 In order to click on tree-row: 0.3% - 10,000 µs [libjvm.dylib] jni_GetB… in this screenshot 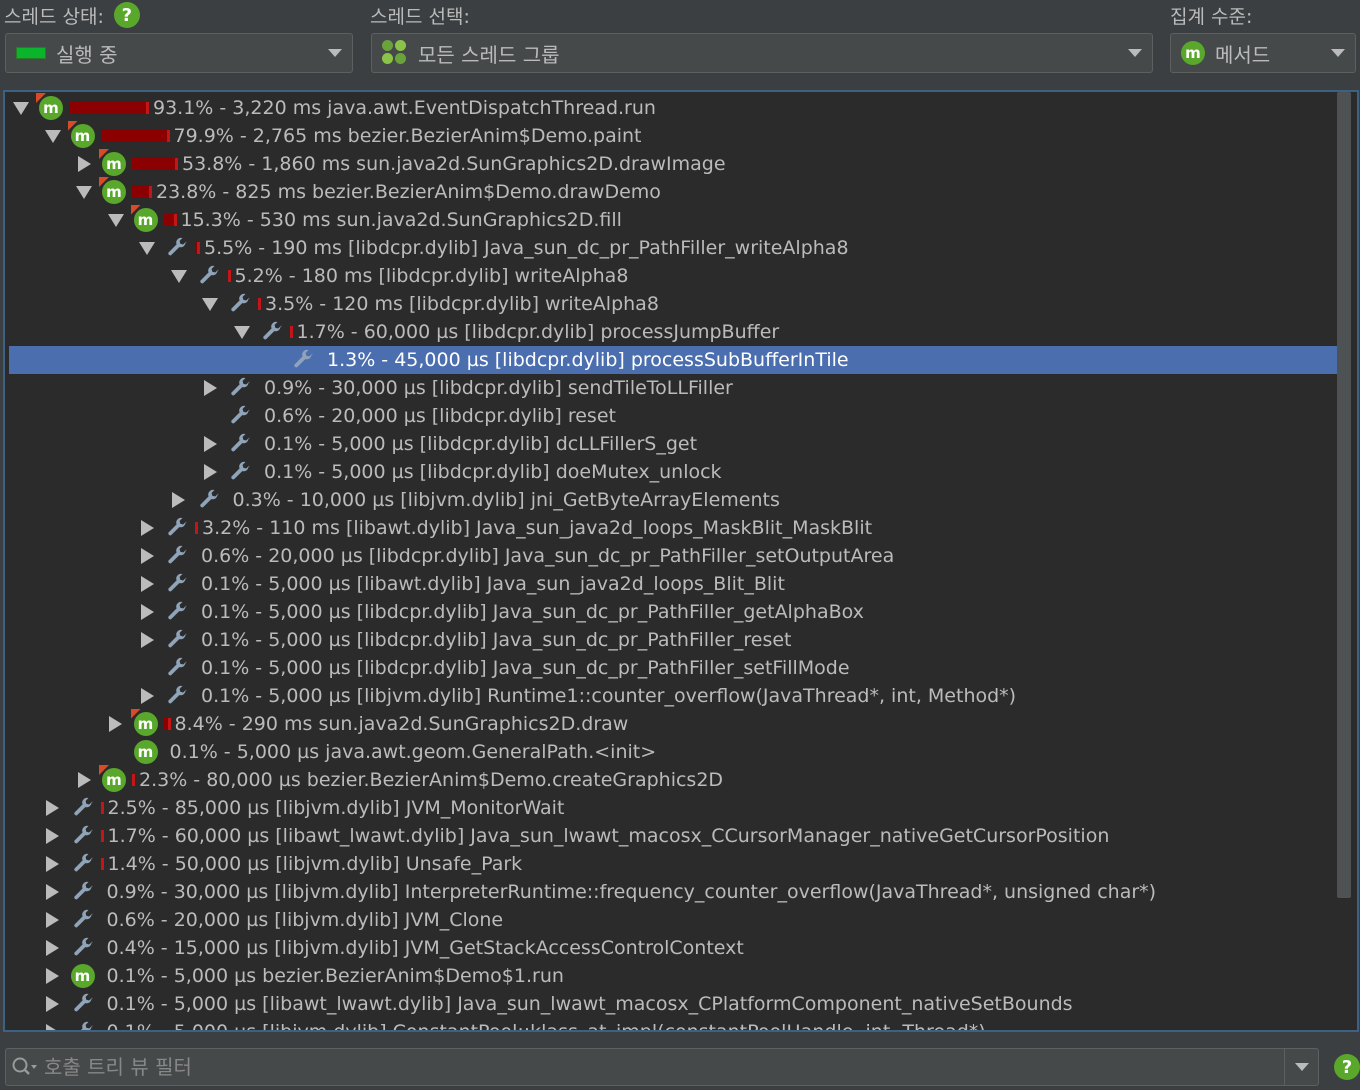, I will do `click(673, 500)`.